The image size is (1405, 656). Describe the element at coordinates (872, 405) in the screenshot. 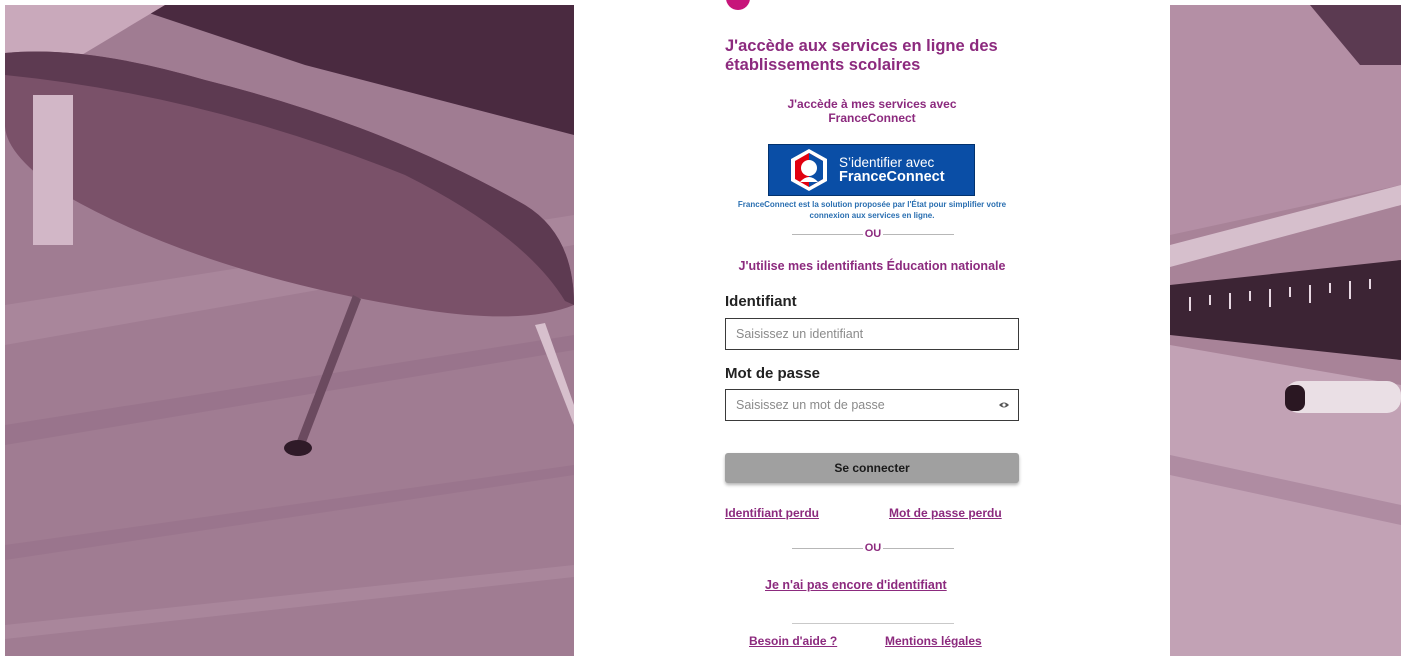

I see `password-input` at that location.